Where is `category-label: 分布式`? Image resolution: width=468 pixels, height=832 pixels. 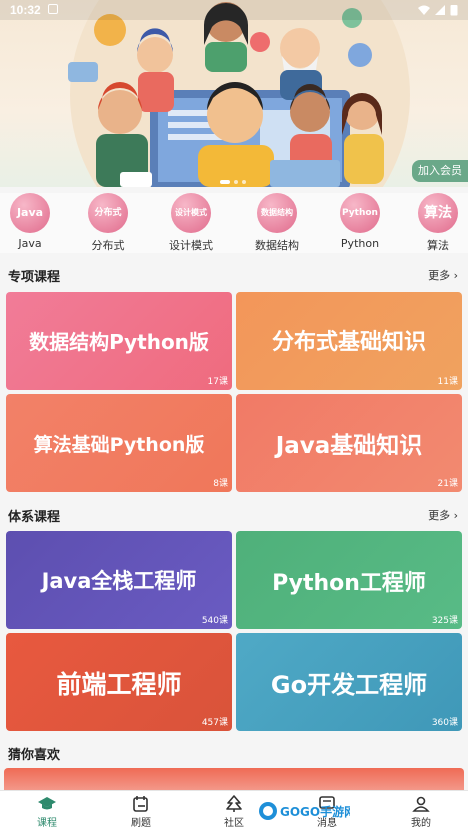 category-label: 分布式 is located at coordinates (108, 245).